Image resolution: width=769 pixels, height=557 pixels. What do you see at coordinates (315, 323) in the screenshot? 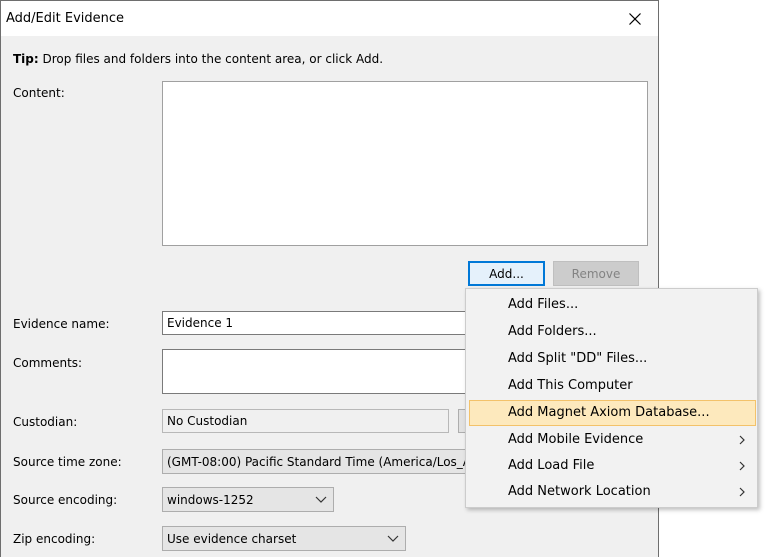
I see `evidence-name-field: Evidence 1` at bounding box center [315, 323].